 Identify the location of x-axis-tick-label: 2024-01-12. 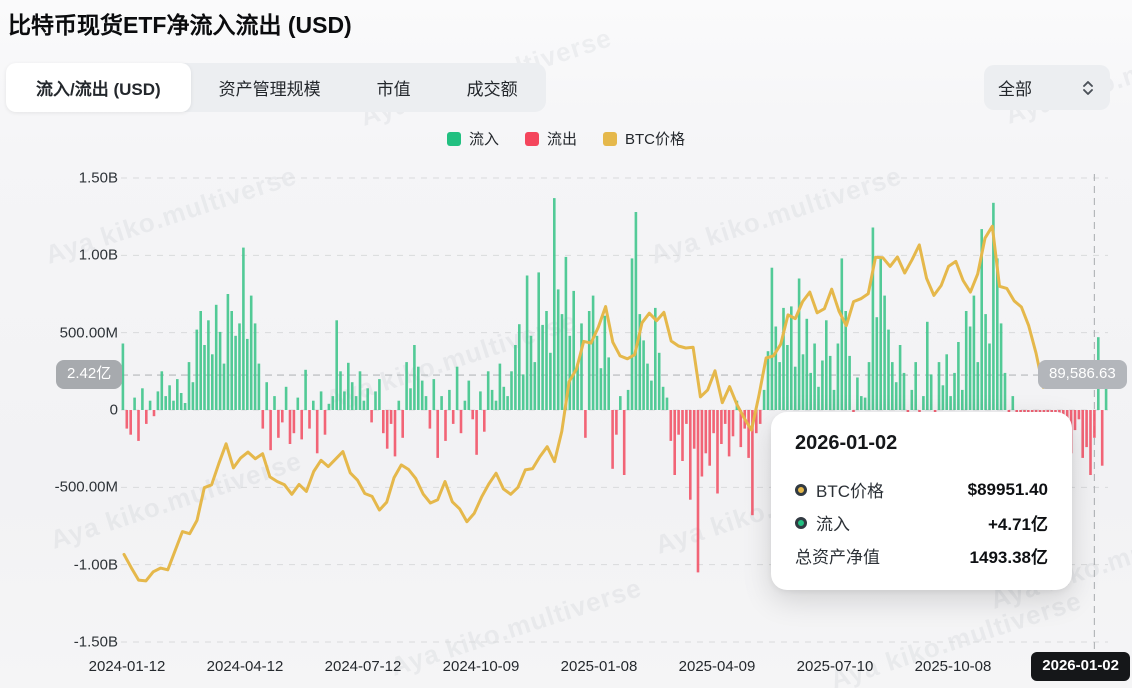
(127, 666).